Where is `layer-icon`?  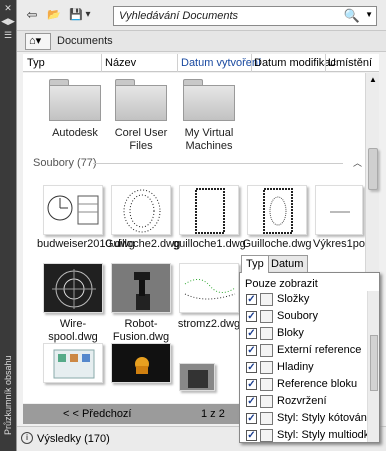
layer-icon is located at coordinates (266, 367).